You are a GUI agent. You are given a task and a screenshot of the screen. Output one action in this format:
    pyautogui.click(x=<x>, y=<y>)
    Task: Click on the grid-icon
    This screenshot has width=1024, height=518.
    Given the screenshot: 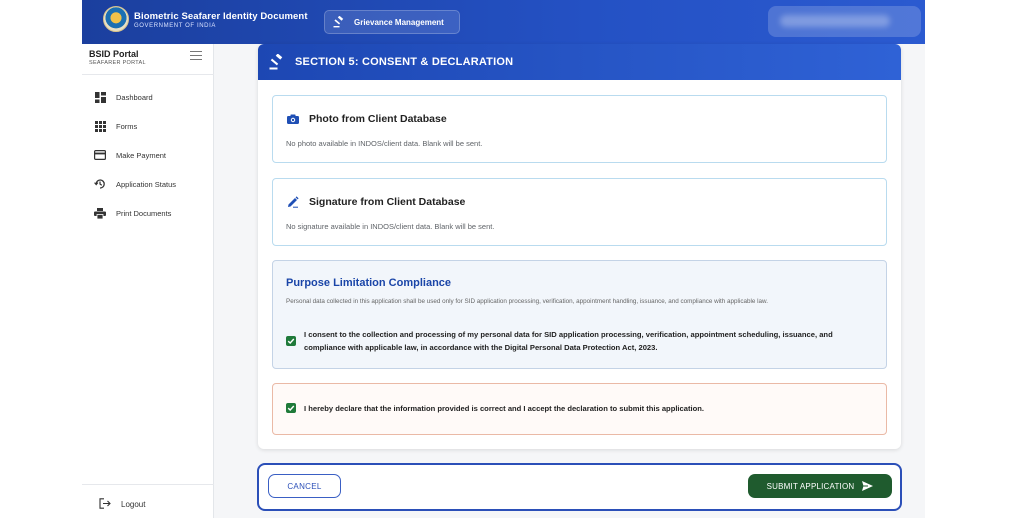 What is the action you would take?
    pyautogui.click(x=100, y=126)
    